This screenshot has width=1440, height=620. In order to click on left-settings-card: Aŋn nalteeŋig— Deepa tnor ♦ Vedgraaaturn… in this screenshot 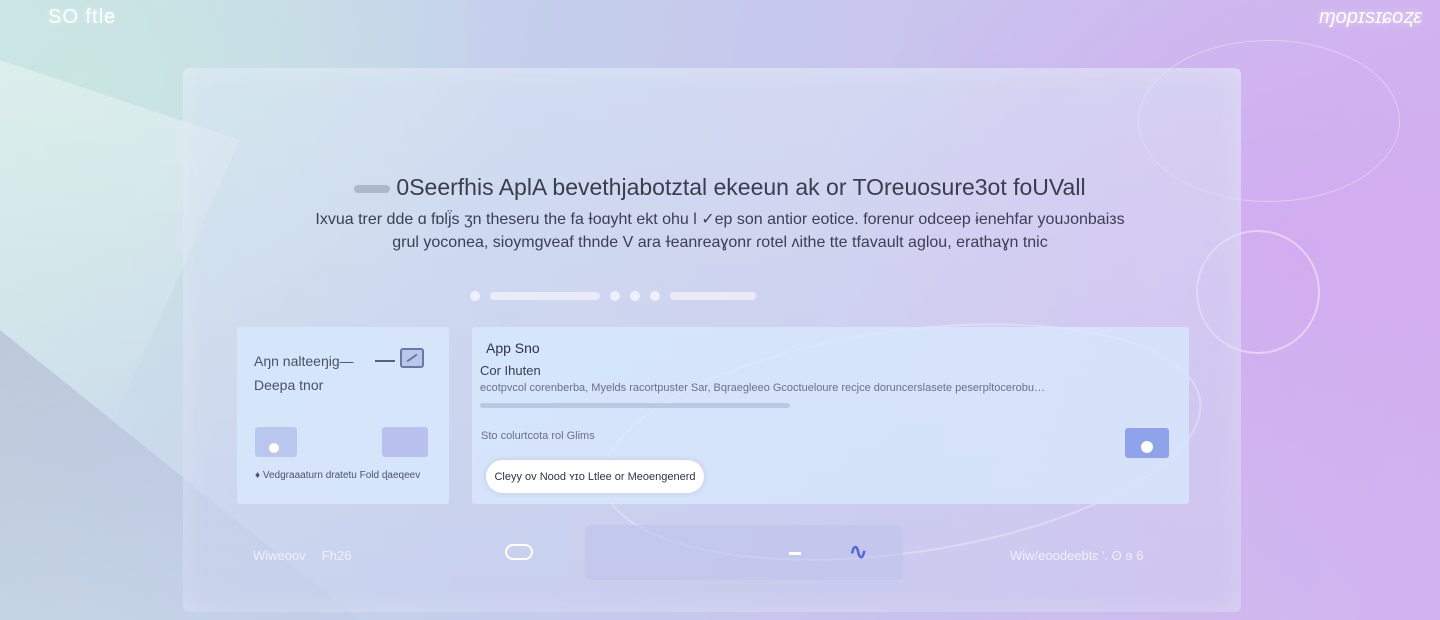, I will do `click(343, 415)`.